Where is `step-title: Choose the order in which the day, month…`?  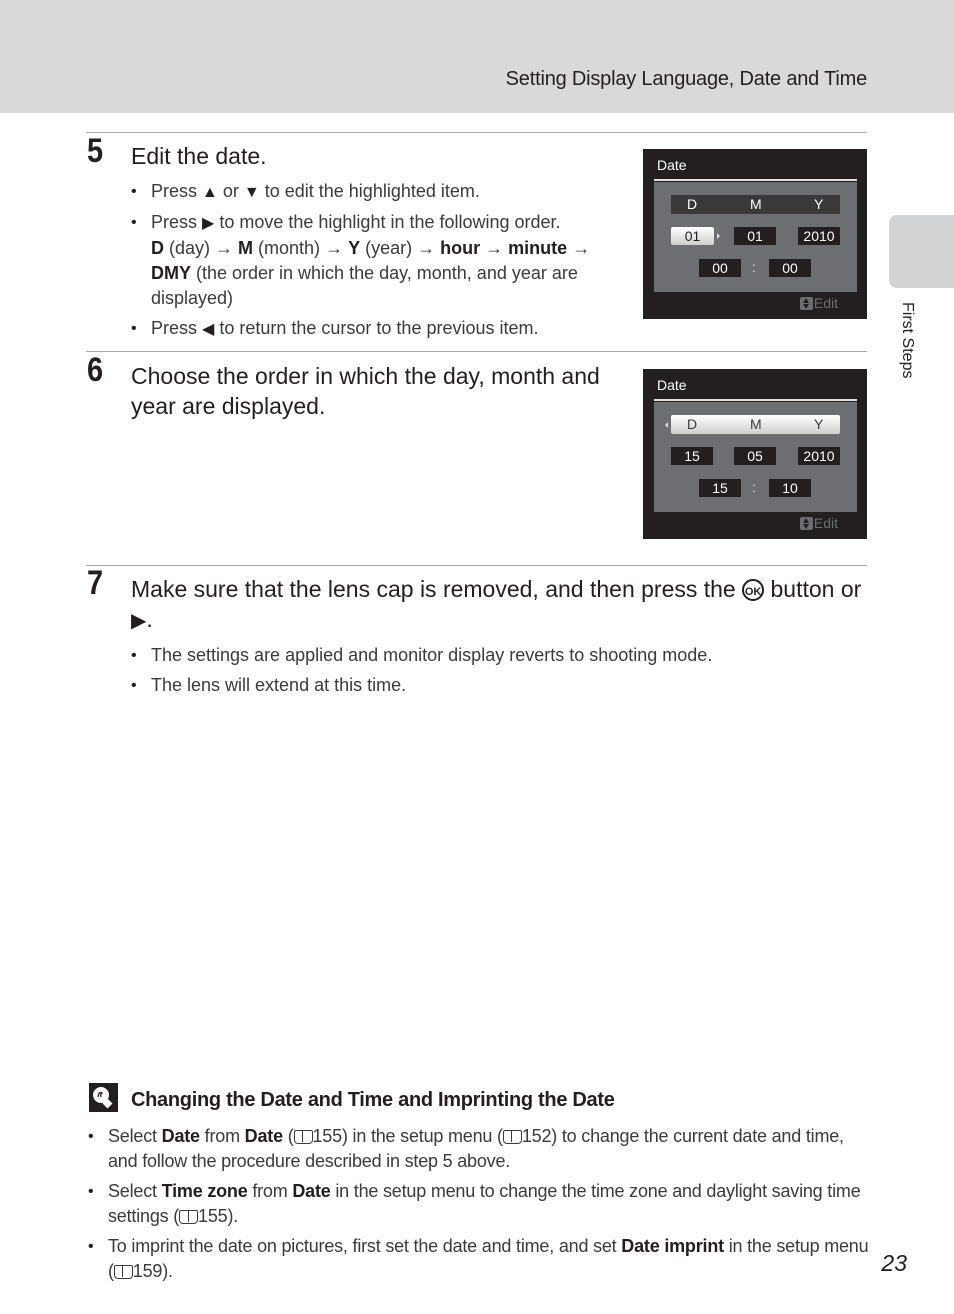
step-title: Choose the order in which the day, month… is located at coordinates (365, 391).